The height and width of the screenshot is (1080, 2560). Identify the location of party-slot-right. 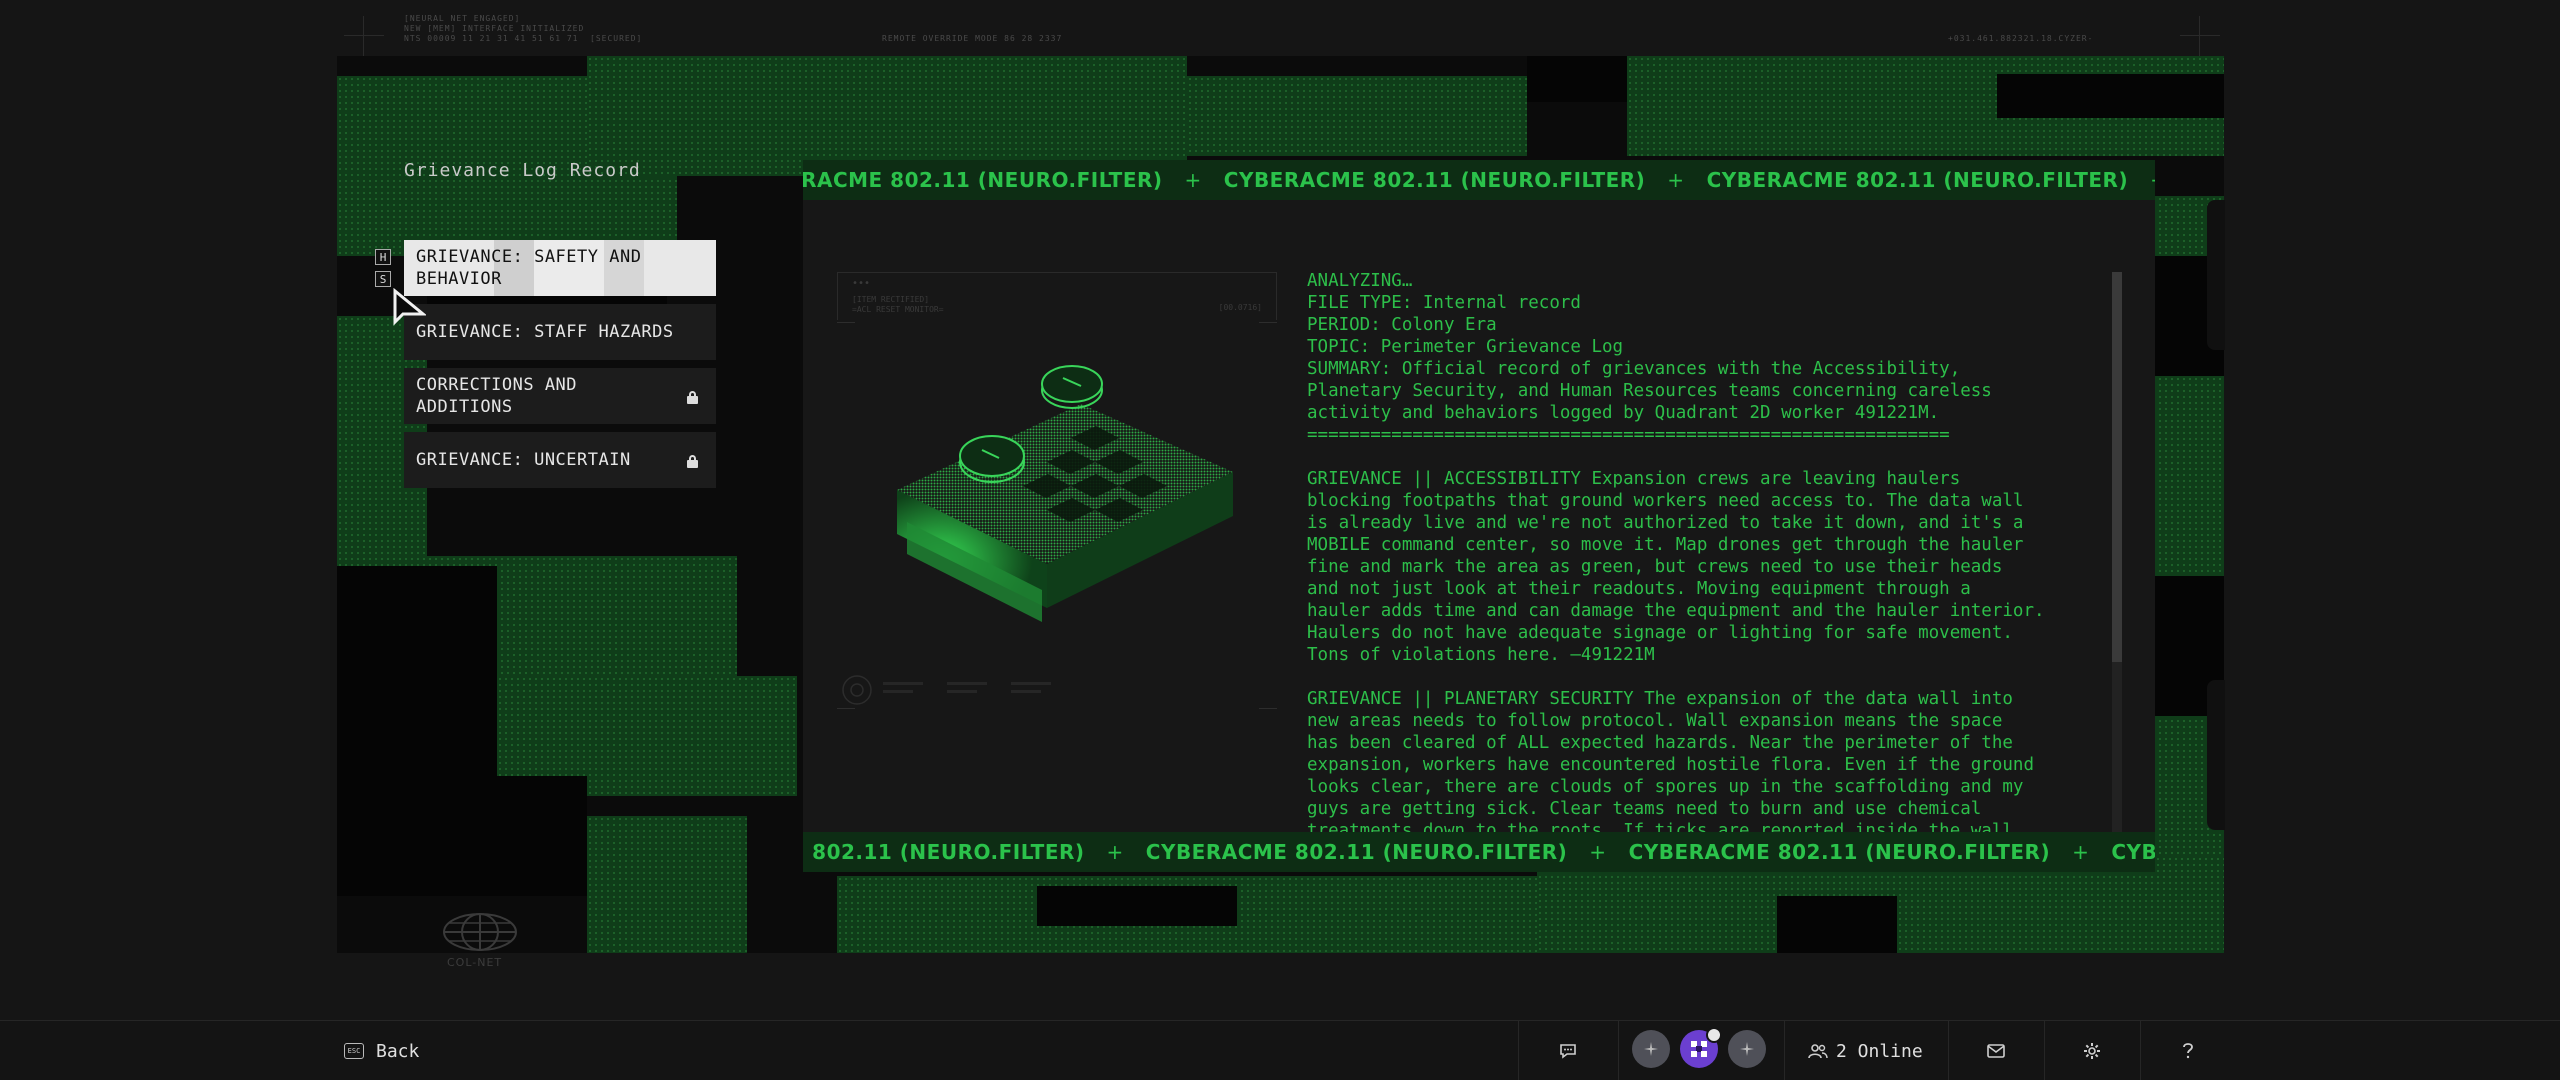
(1747, 1049).